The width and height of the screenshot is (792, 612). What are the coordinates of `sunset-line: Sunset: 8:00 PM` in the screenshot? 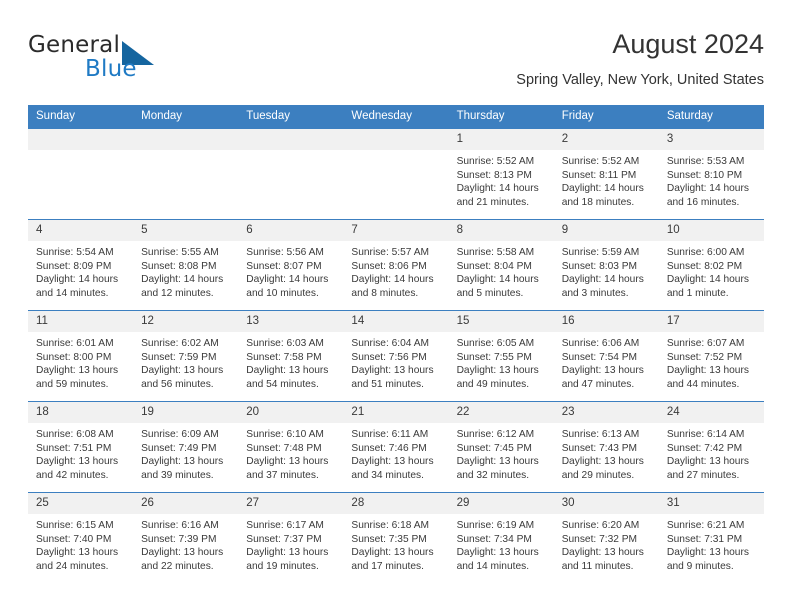 It's located at (74, 357).